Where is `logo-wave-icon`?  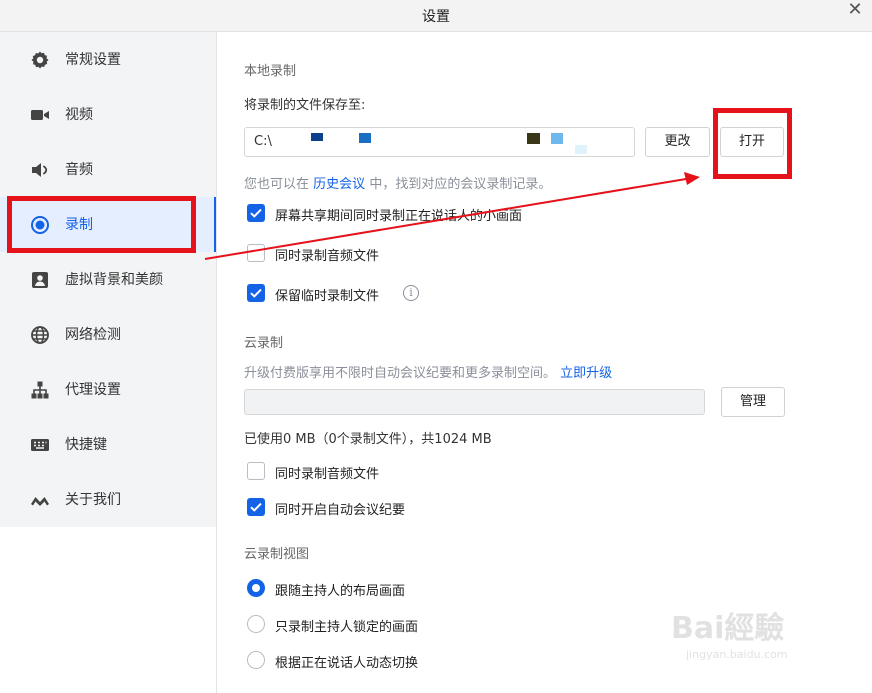 logo-wave-icon is located at coordinates (40, 500).